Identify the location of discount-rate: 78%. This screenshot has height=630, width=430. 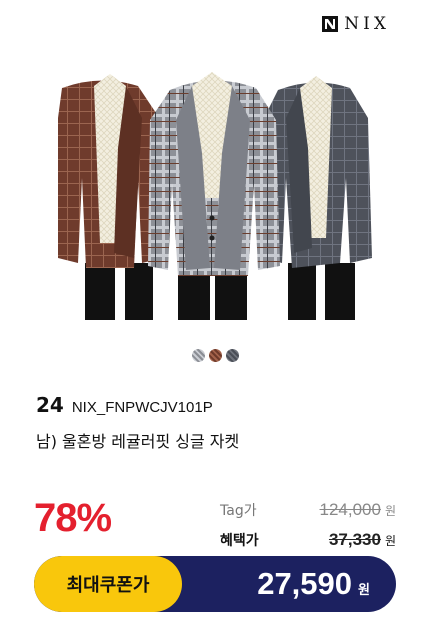
(73, 518).